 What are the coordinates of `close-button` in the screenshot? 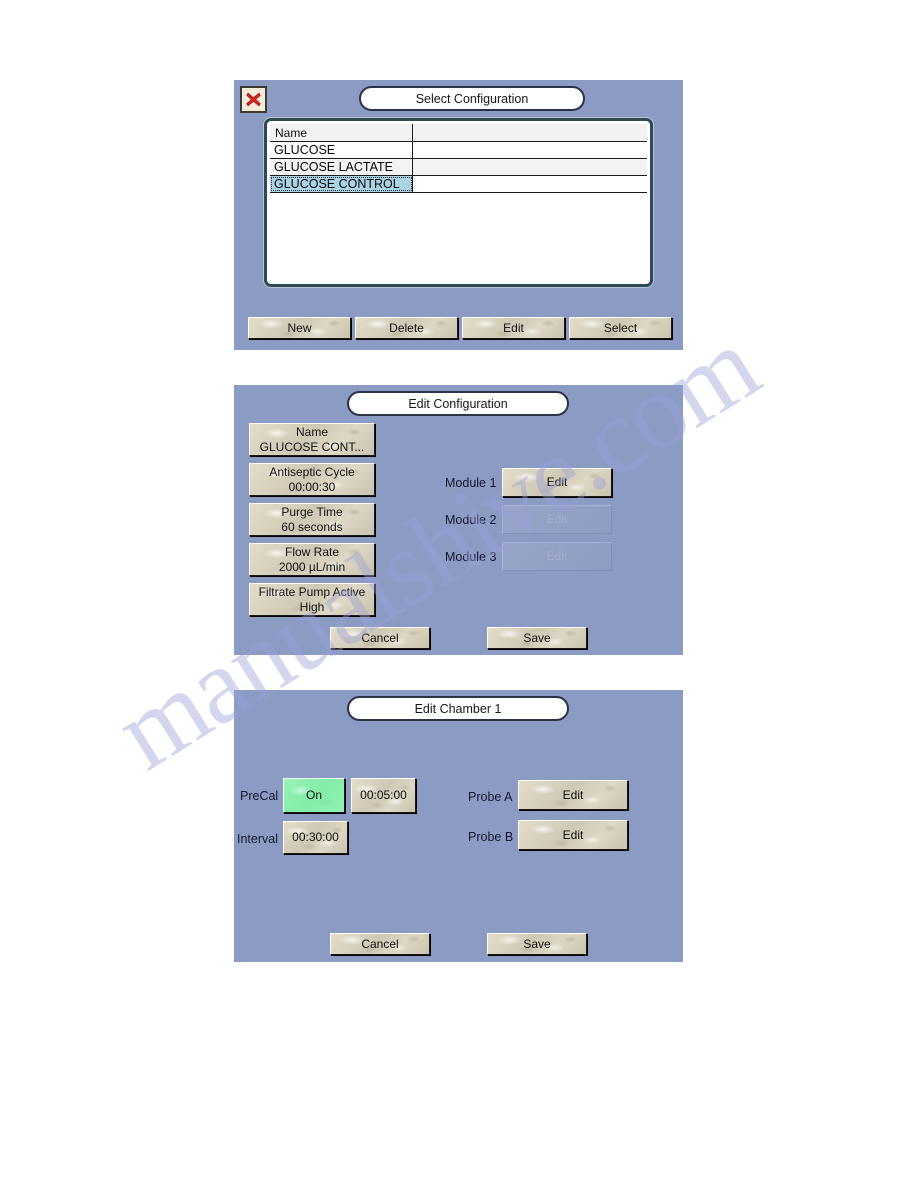 It's located at (253, 99).